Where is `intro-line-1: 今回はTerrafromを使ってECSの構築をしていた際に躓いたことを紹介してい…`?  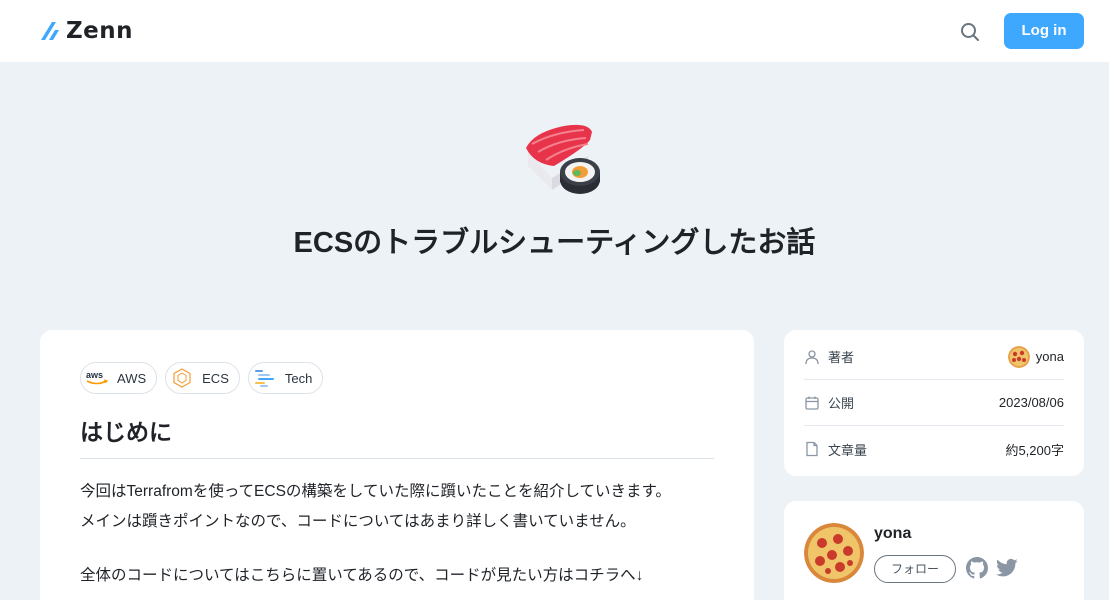
intro-line-1: 今回はTerrafromを使ってECSの構築をしていた際に躓いたことを紹介してい… is located at coordinates (375, 491).